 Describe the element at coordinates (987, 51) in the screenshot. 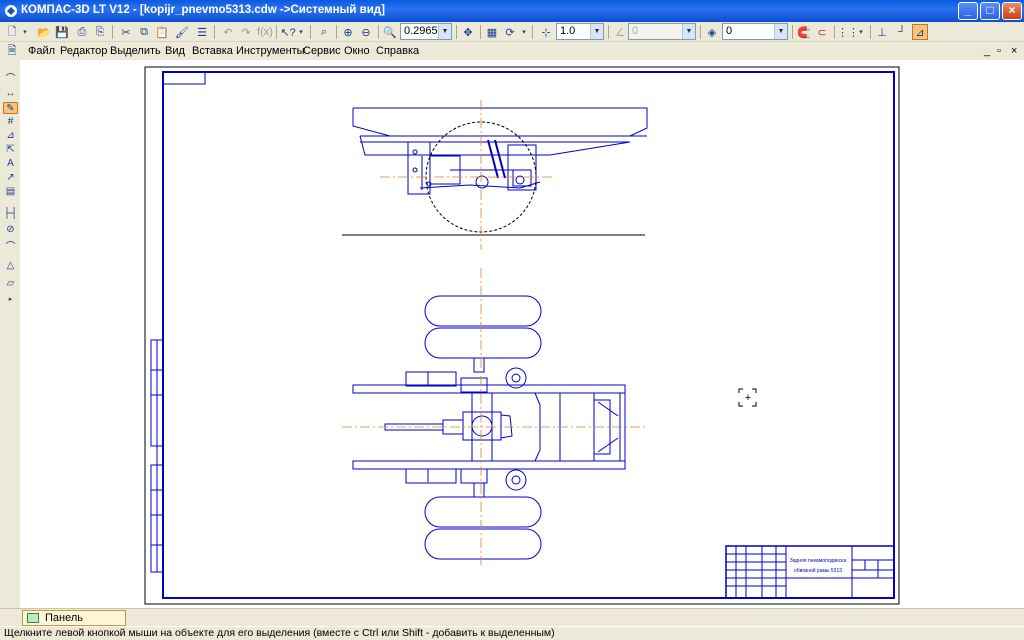

I see `mdi-minimize-button: _` at that location.